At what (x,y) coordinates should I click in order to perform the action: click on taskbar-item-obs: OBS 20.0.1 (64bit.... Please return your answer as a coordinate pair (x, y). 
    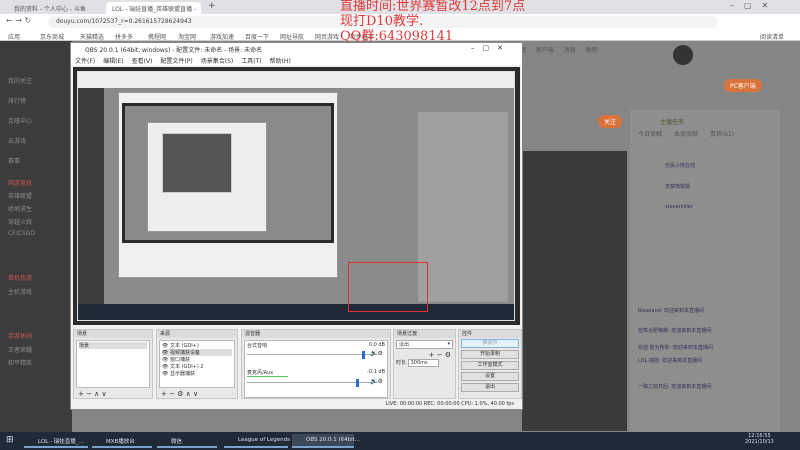
    Looking at the image, I should click on (326, 441).